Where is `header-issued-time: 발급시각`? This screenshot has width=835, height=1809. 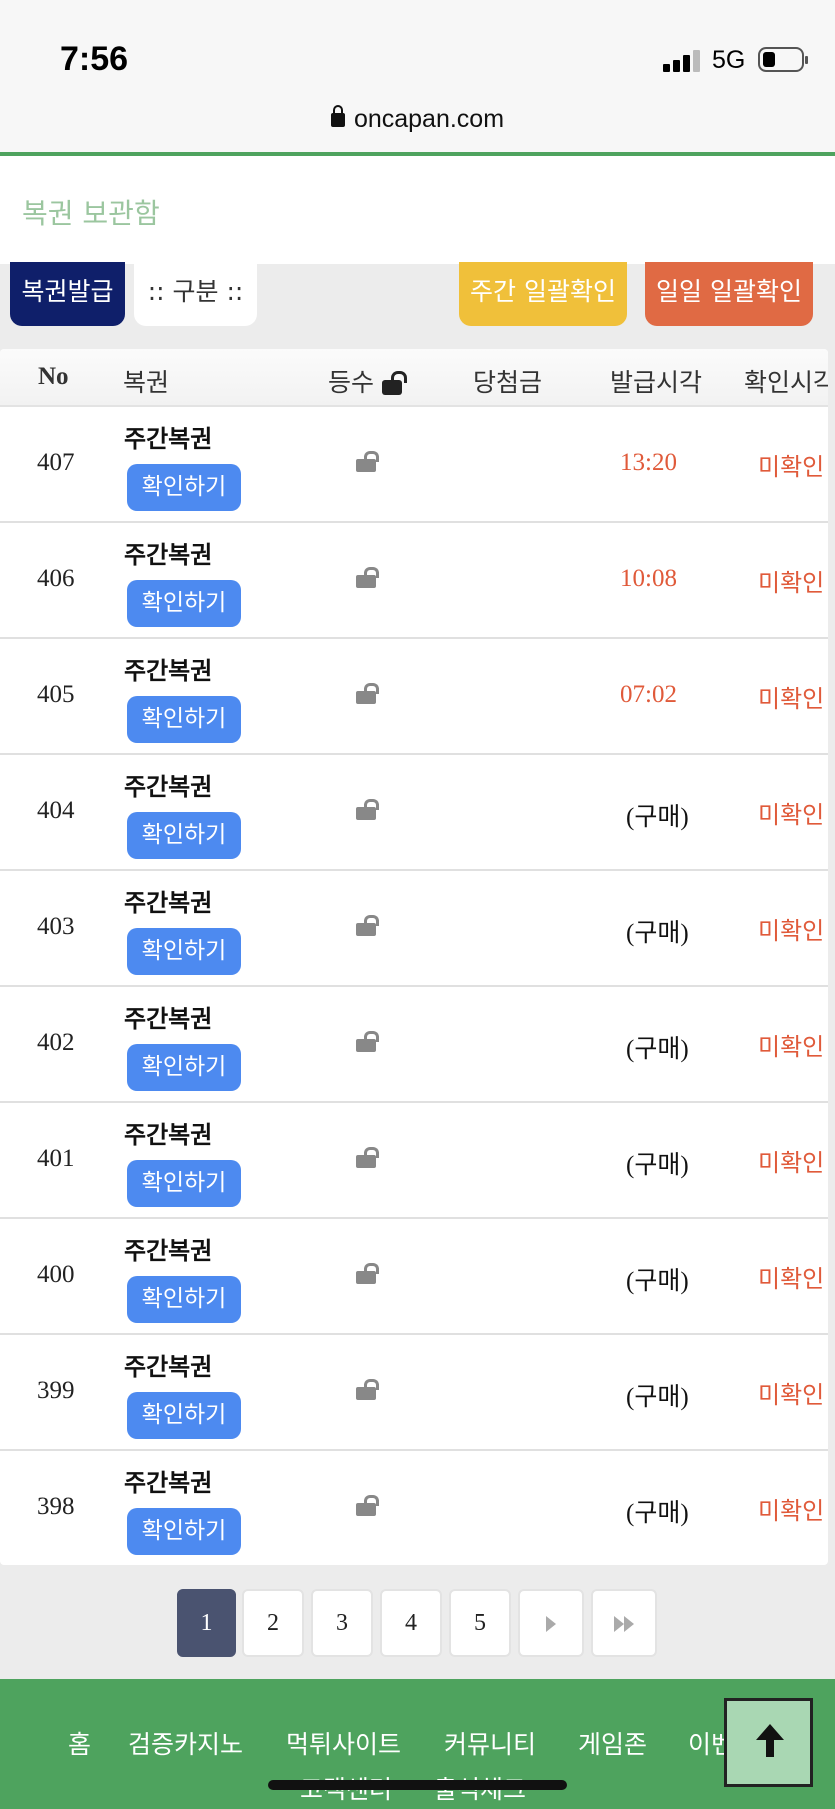 header-issued-time: 발급시각 is located at coordinates (656, 382).